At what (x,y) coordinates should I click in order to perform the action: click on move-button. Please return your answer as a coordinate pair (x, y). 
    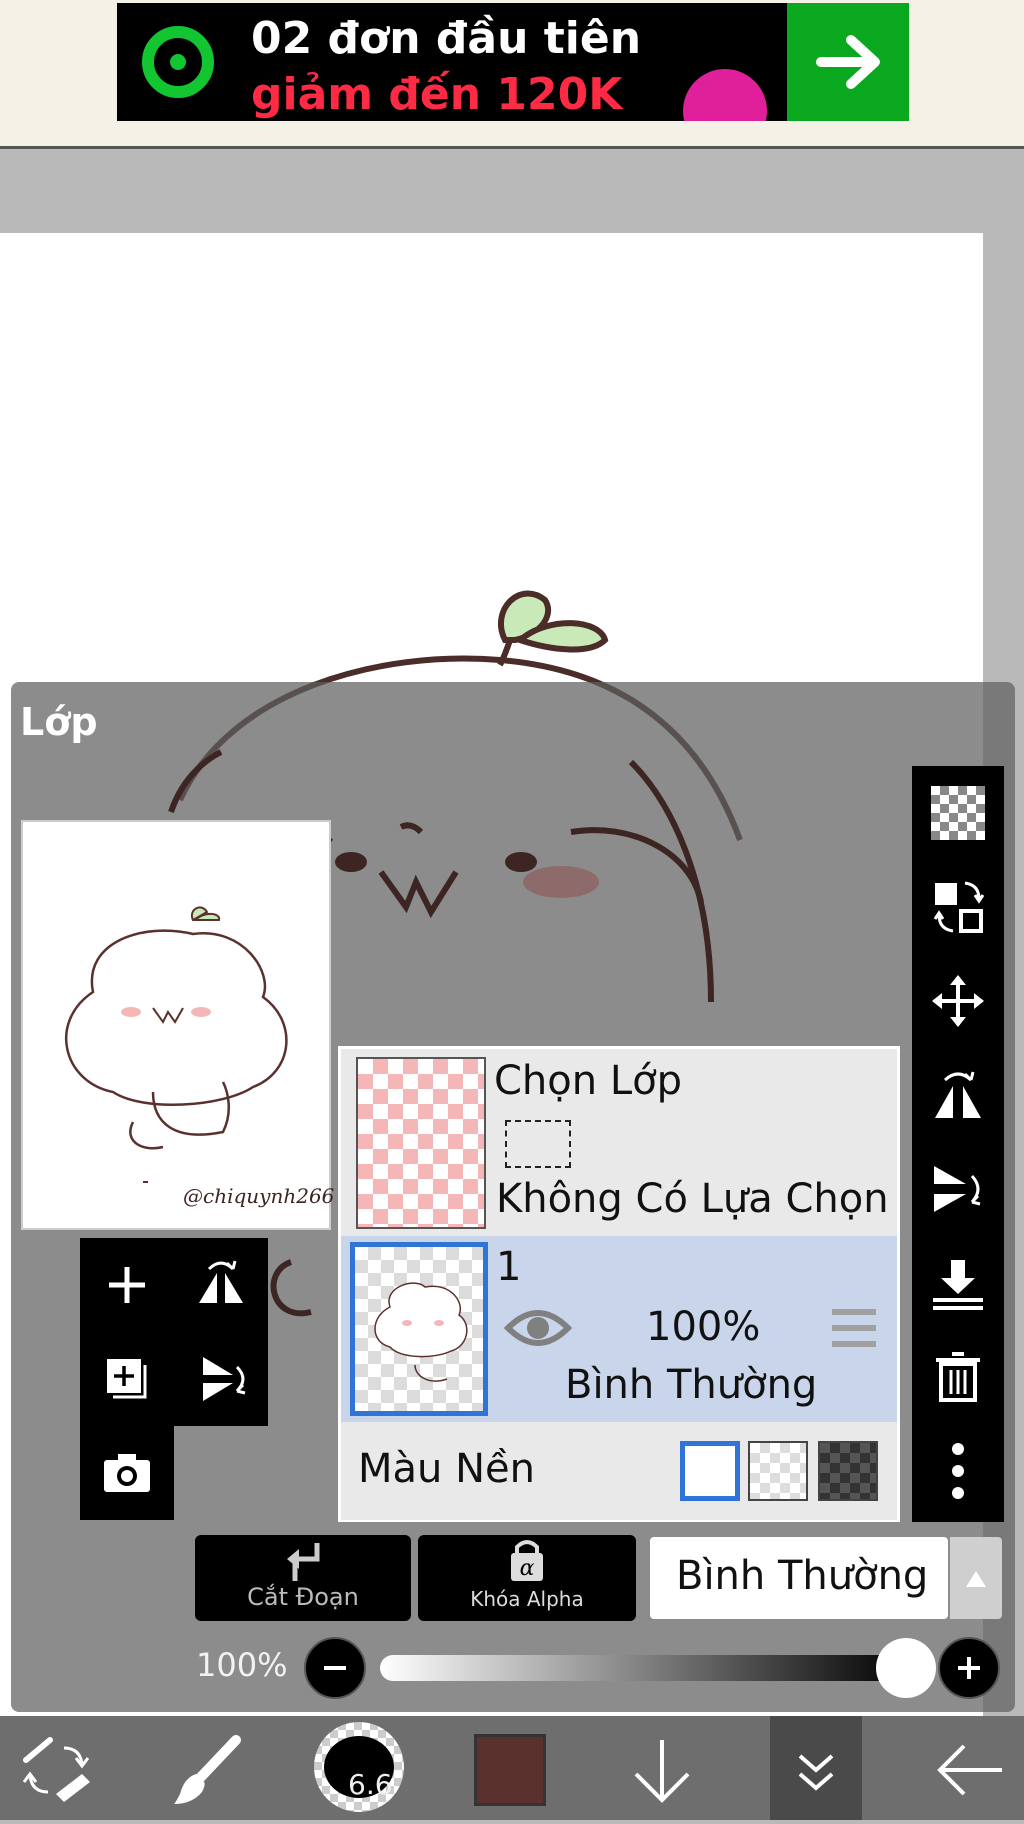
    Looking at the image, I should click on (958, 1001).